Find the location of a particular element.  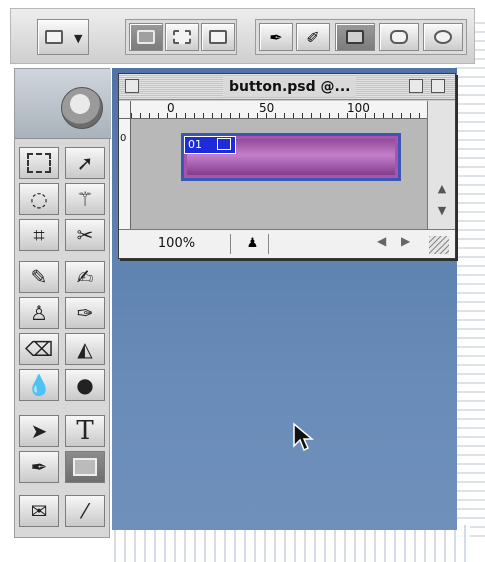

paths-icon is located at coordinates (182, 37).